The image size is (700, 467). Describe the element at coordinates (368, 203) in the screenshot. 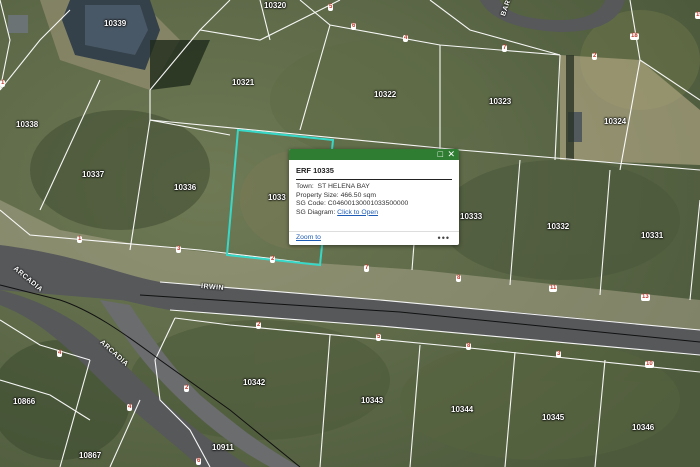

I see `sg-code-value: C04600130001033500000` at that location.